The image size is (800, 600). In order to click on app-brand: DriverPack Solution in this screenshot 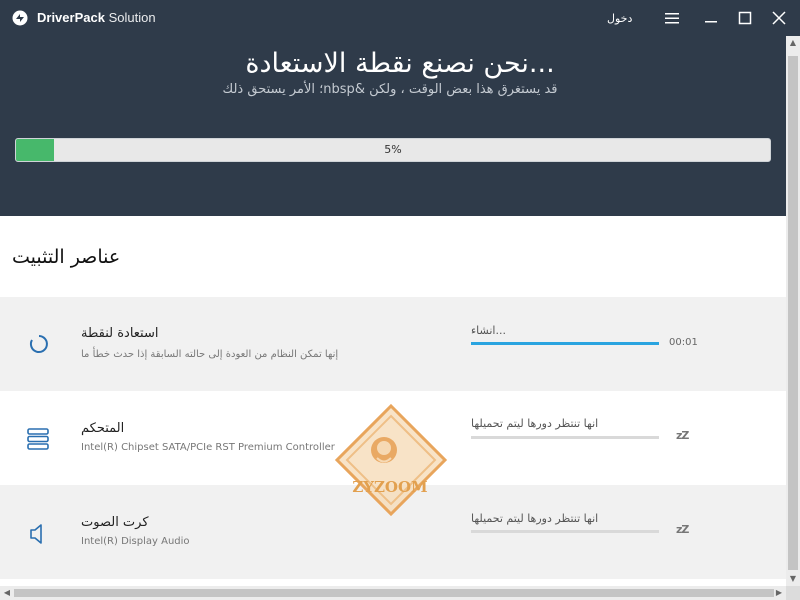, I will do `click(96, 17)`.